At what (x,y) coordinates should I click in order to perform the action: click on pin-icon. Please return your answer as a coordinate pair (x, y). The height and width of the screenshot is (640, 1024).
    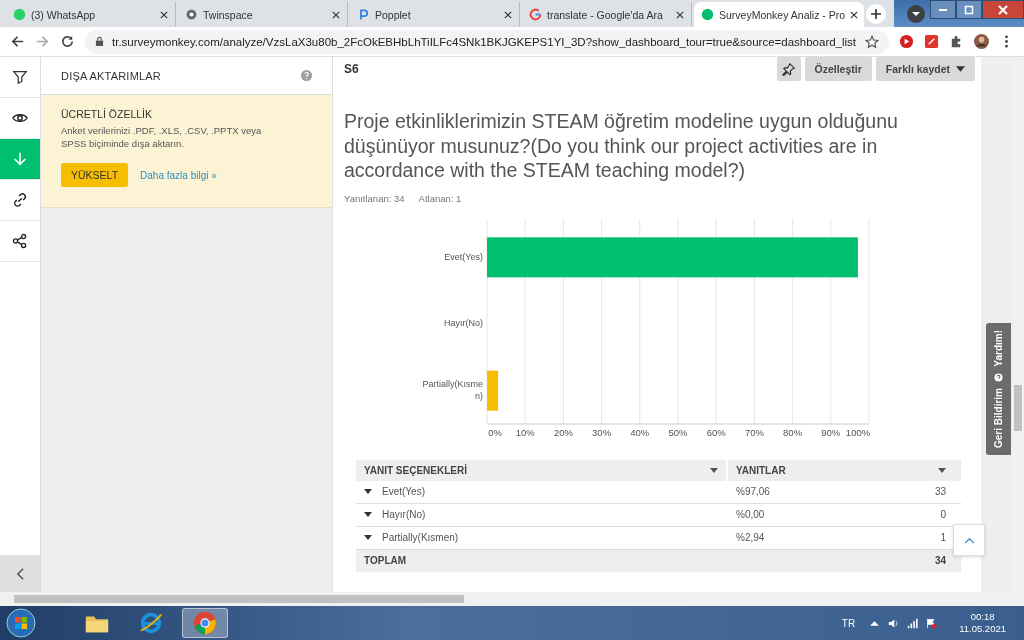
    Looking at the image, I should click on (788, 69).